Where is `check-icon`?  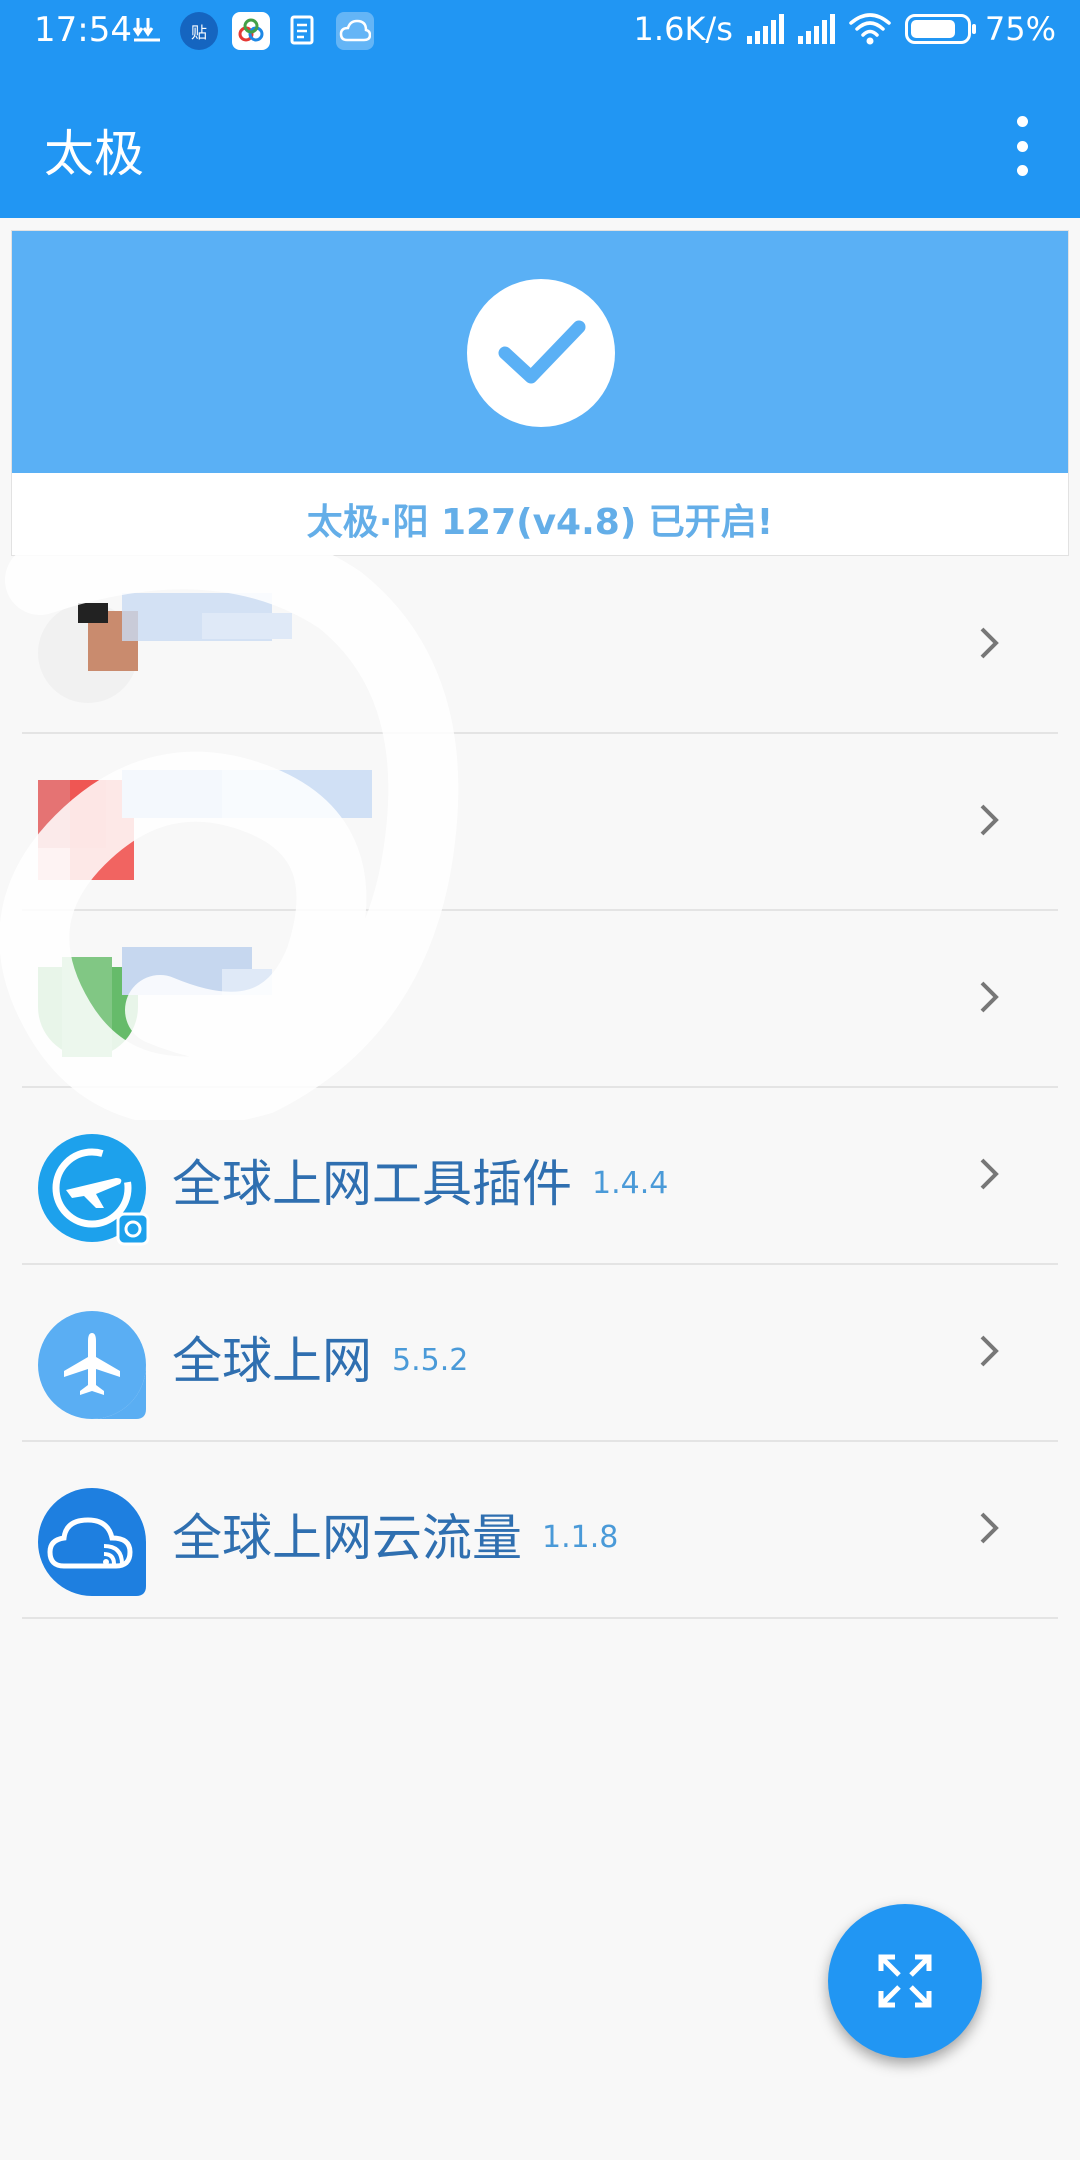
check-icon is located at coordinates (541, 353).